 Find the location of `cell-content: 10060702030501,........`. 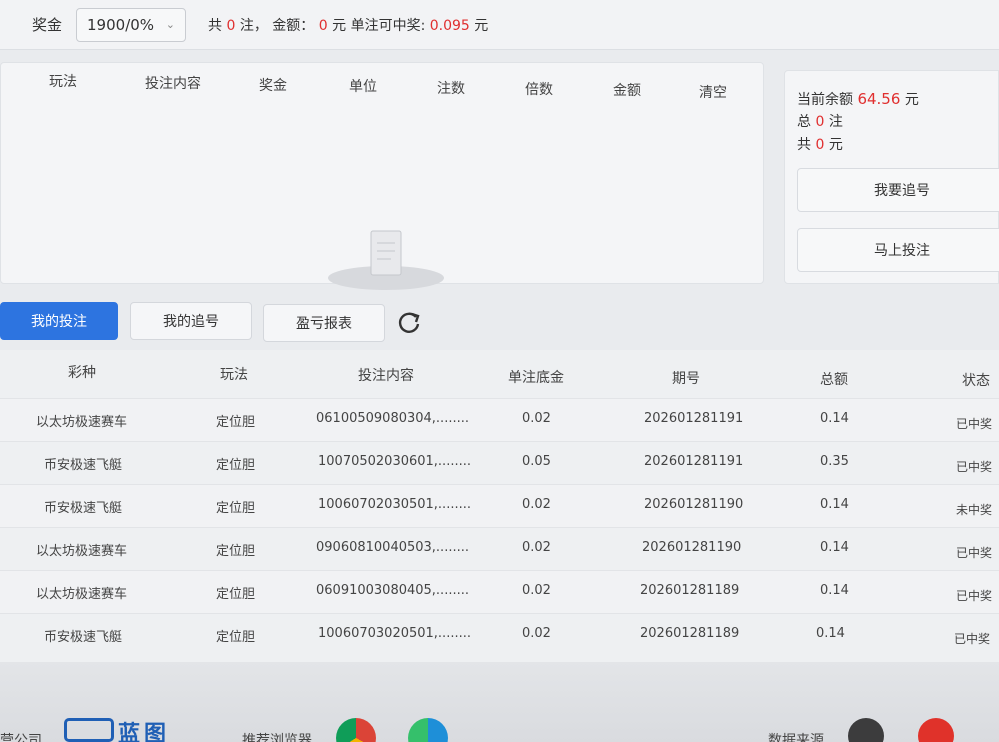

cell-content: 10060702030501,........ is located at coordinates (394, 504).